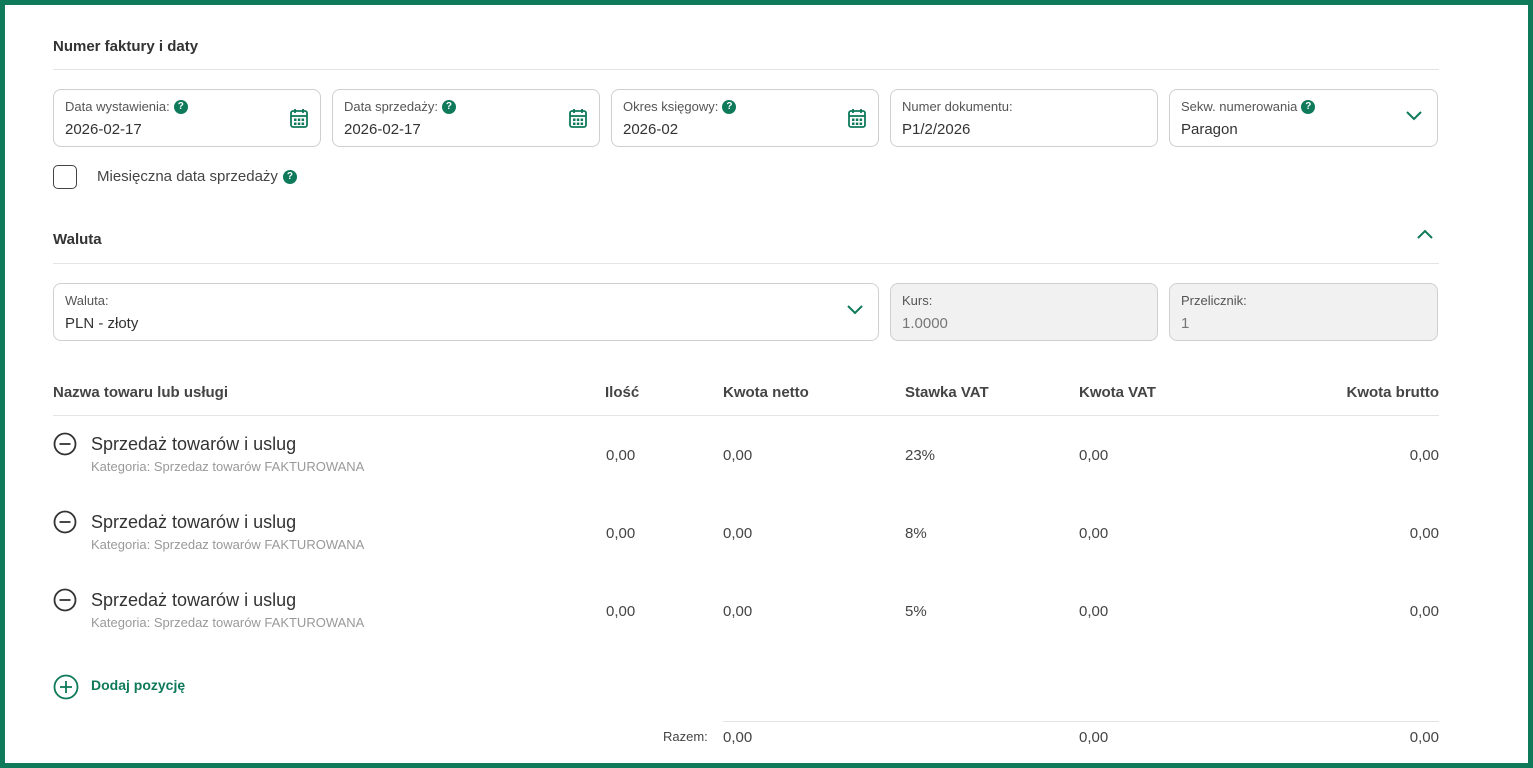 This screenshot has height=768, width=1533. I want to click on sale-date-value: 2026-02-17, so click(382, 129).